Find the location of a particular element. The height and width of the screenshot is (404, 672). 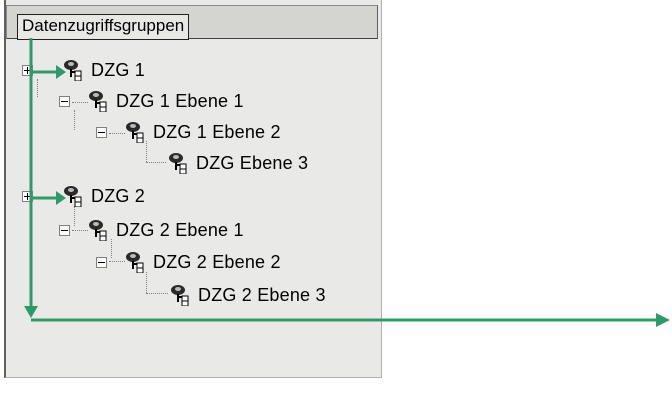

tree-node-label: DZG 2 Ebene 3 is located at coordinates (262, 294).